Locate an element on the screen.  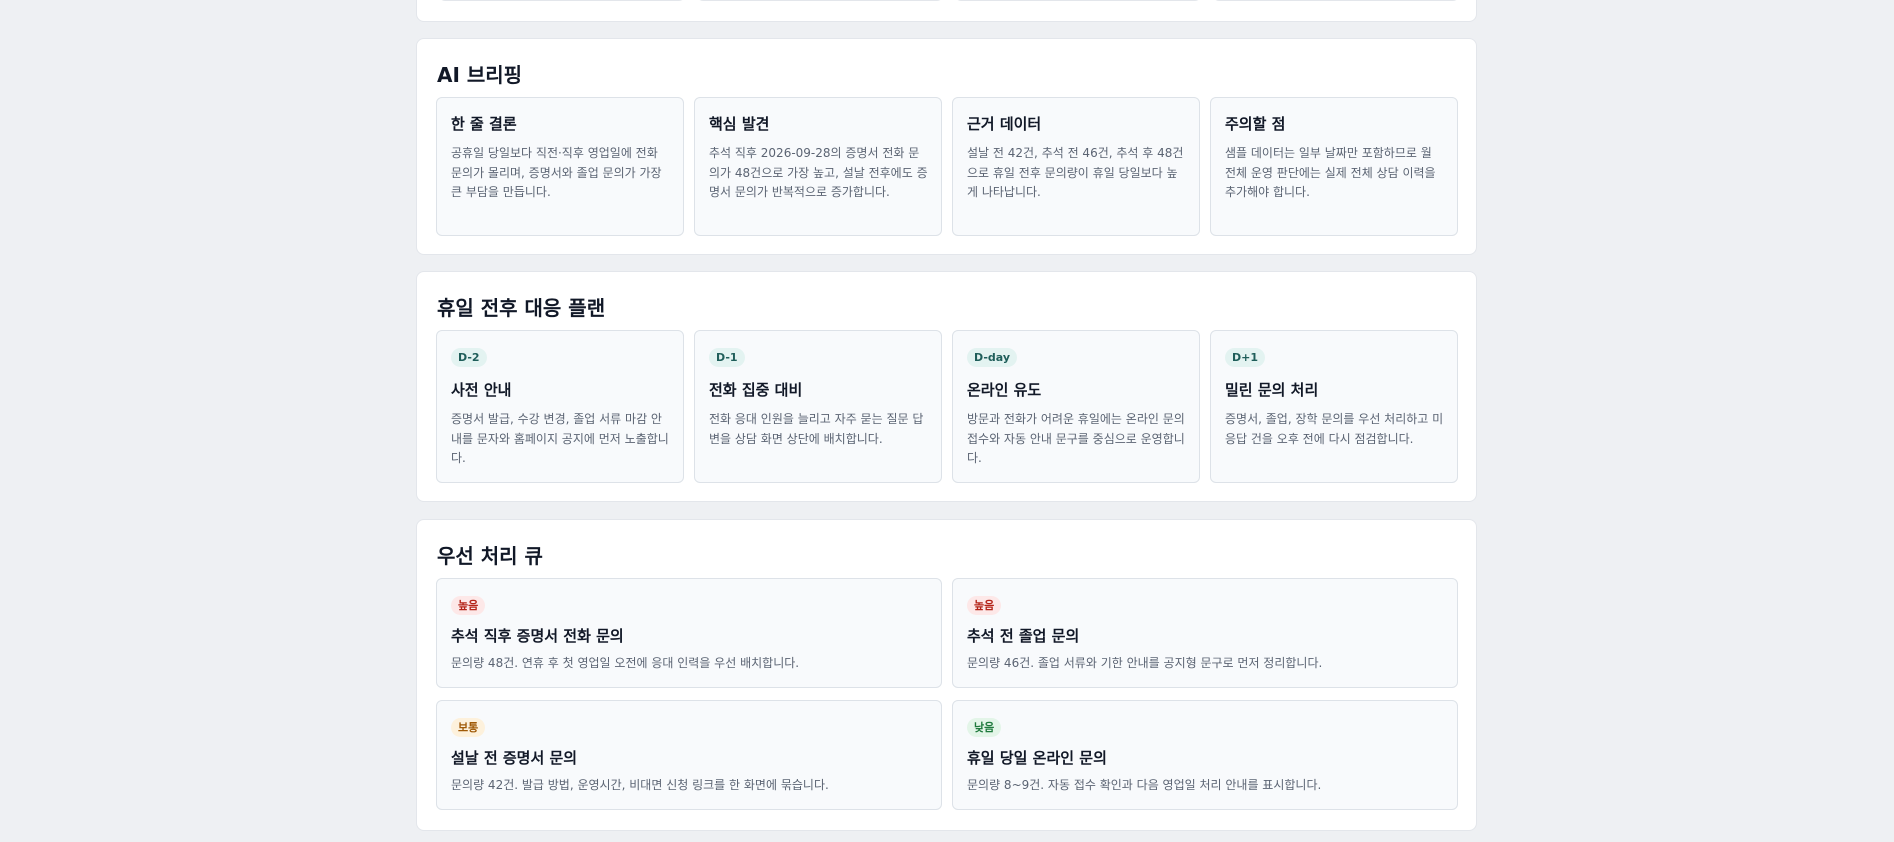
priority-badge-low: 낮음 is located at coordinates (984, 727).